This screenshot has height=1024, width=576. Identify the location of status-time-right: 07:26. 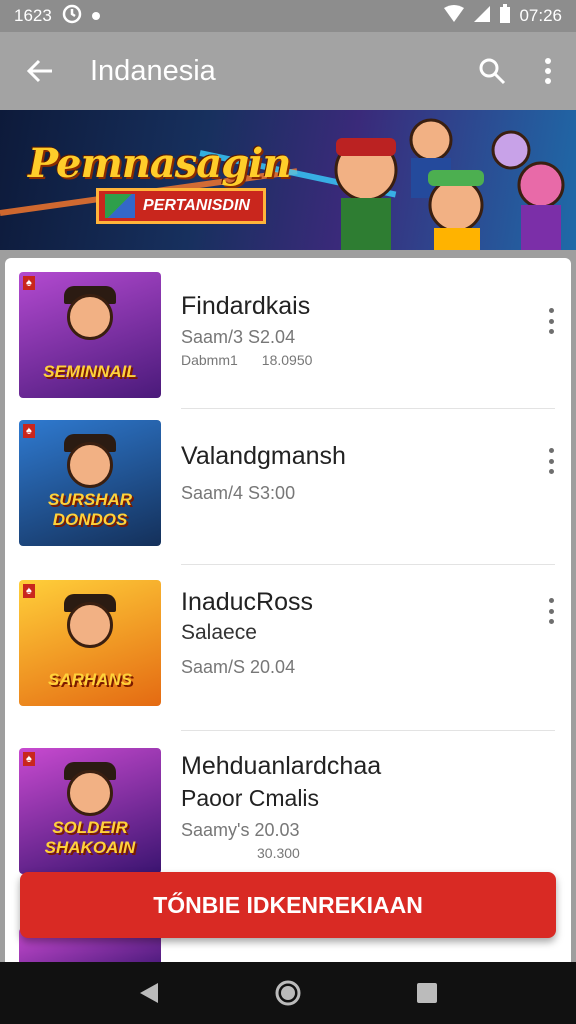
(540, 15).